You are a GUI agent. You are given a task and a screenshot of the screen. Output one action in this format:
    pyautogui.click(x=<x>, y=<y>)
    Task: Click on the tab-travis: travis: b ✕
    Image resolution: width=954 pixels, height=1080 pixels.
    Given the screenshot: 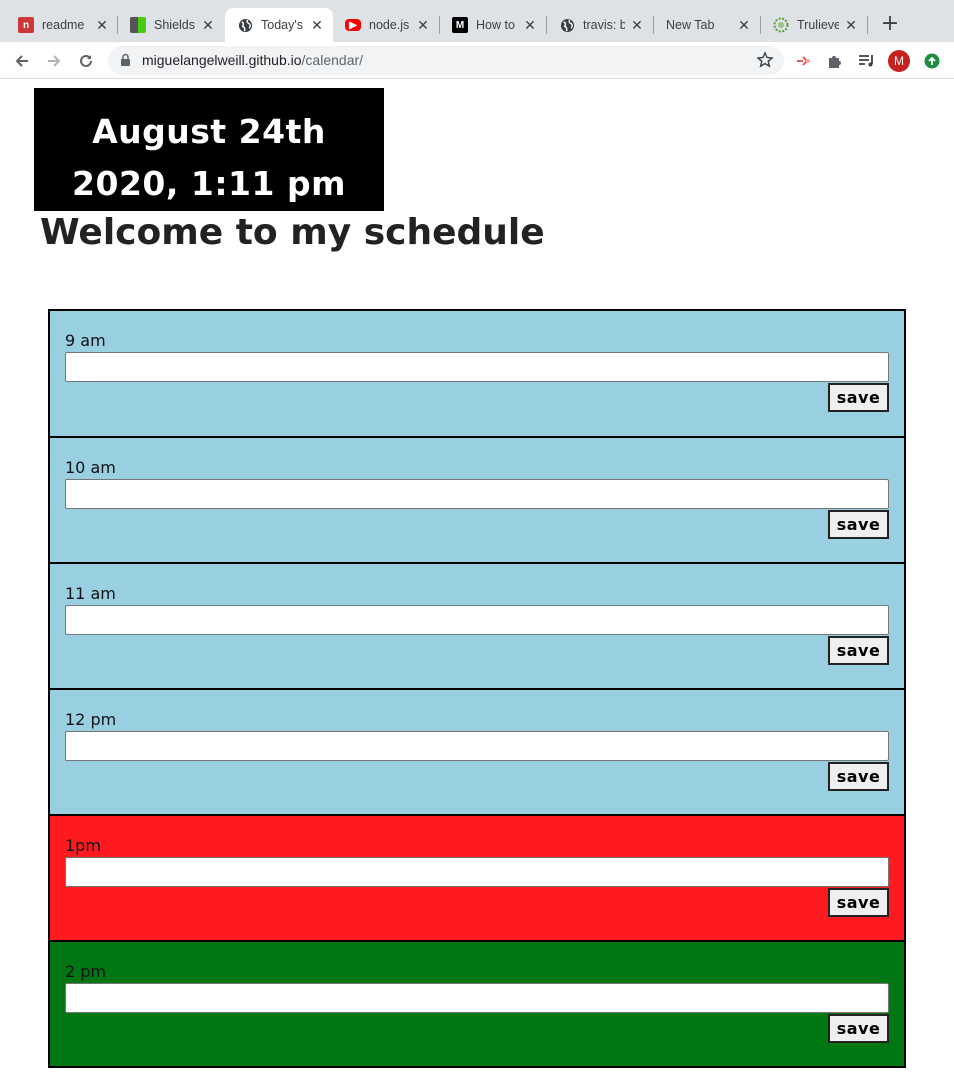 What is the action you would take?
    pyautogui.click(x=600, y=25)
    